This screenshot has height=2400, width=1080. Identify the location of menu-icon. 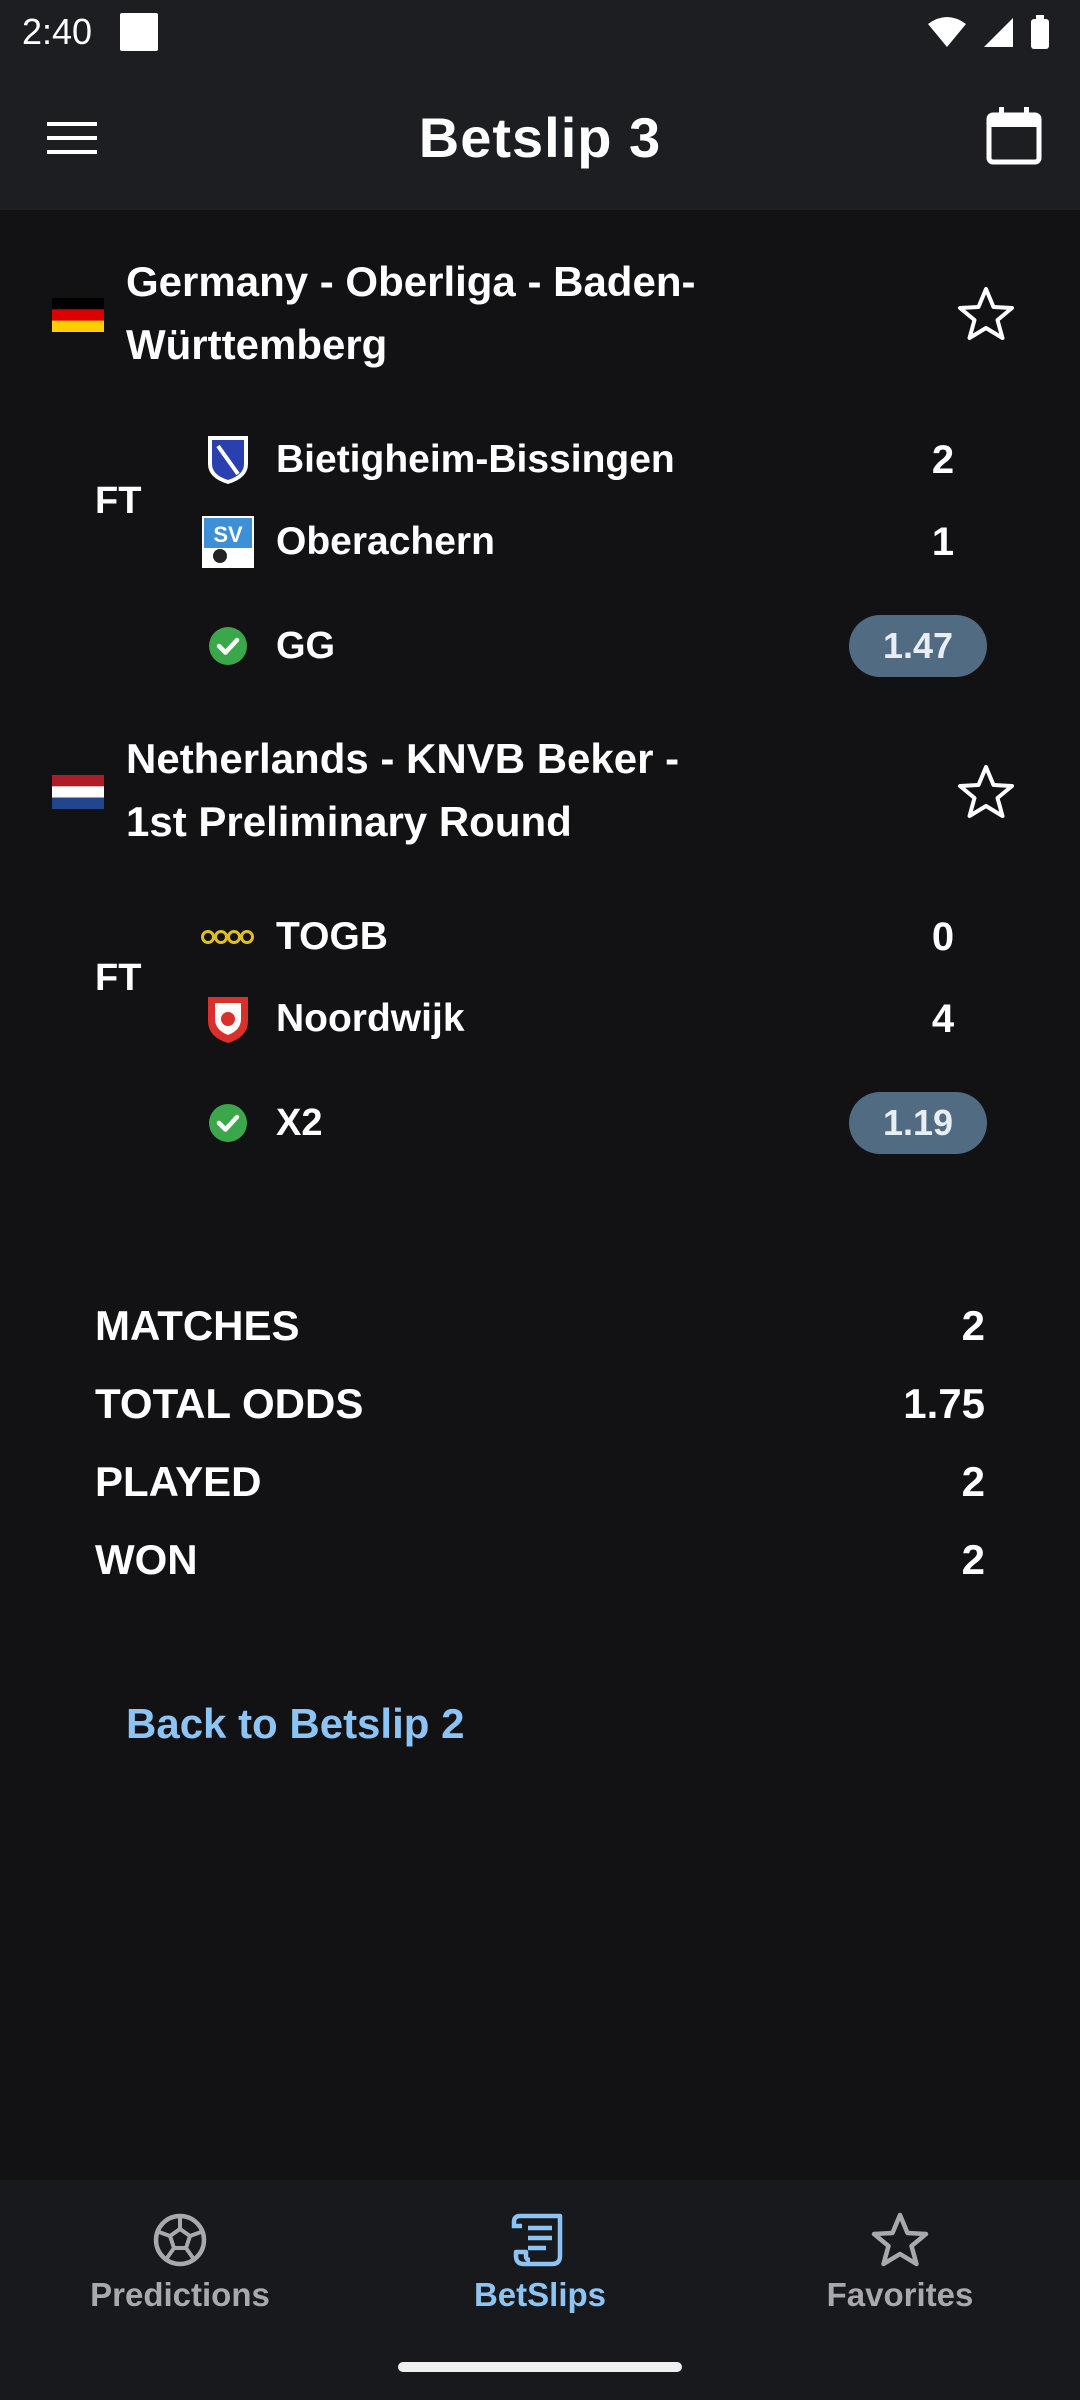
(72, 138).